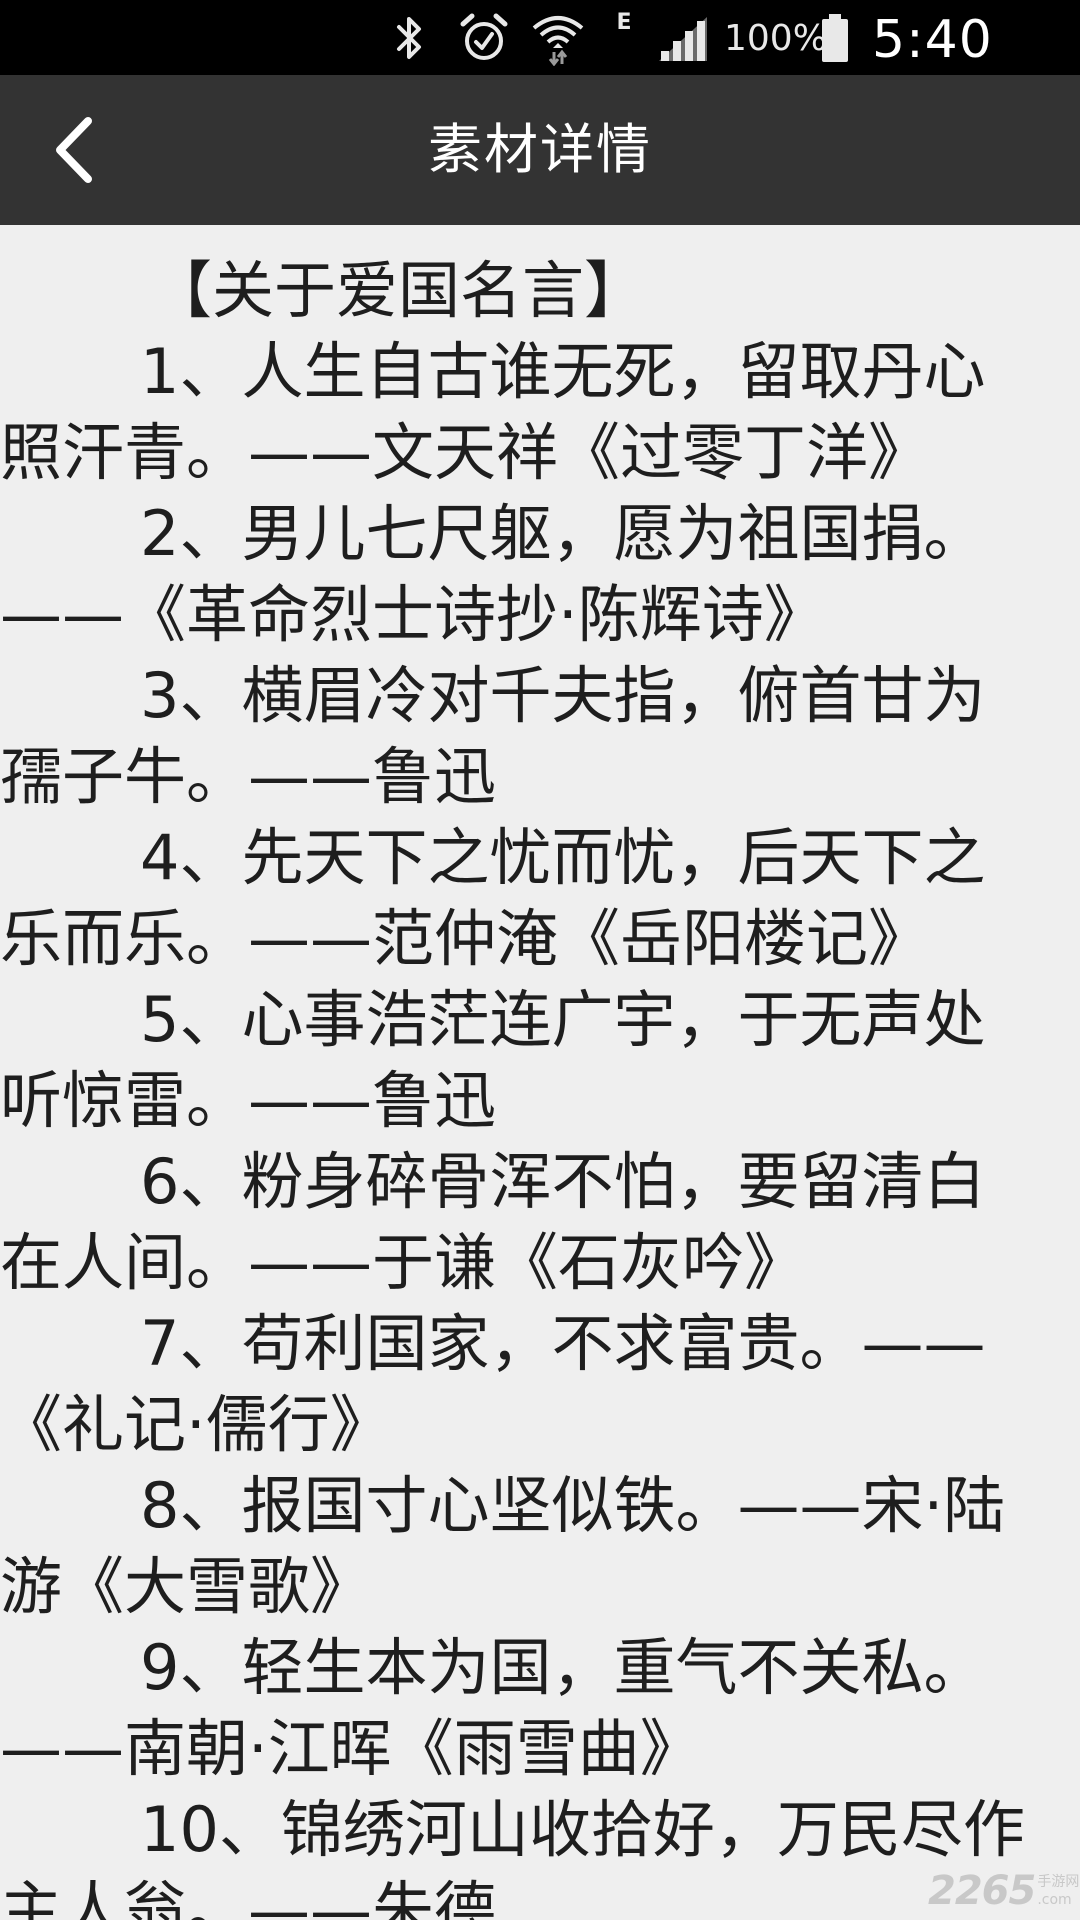  What do you see at coordinates (563, 533) in the screenshot?
I see `content-line: 2、男儿七尺躯，愿为祖国捐。` at bounding box center [563, 533].